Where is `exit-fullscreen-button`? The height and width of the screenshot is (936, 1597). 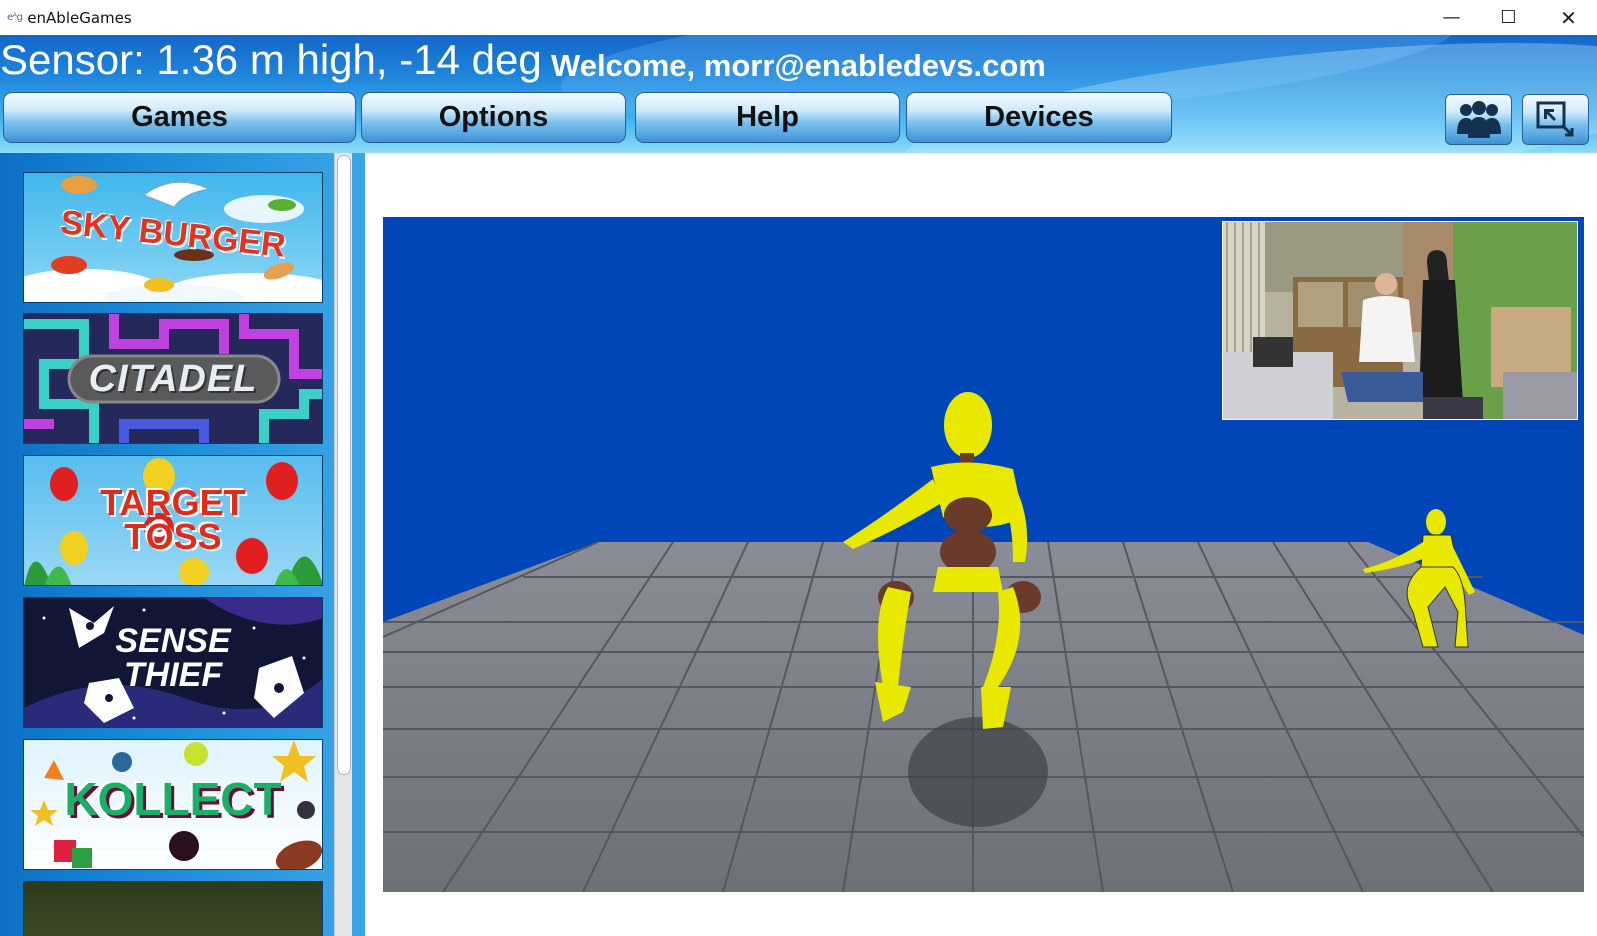
exit-fullscreen-button is located at coordinates (1555, 119).